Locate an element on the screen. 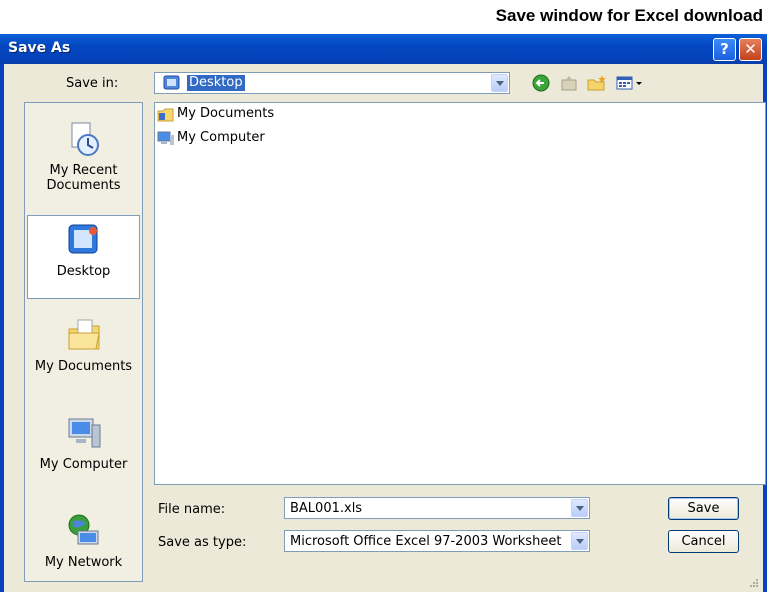 The width and height of the screenshot is (767, 592). list-item: My Documents is located at coordinates (215, 114).